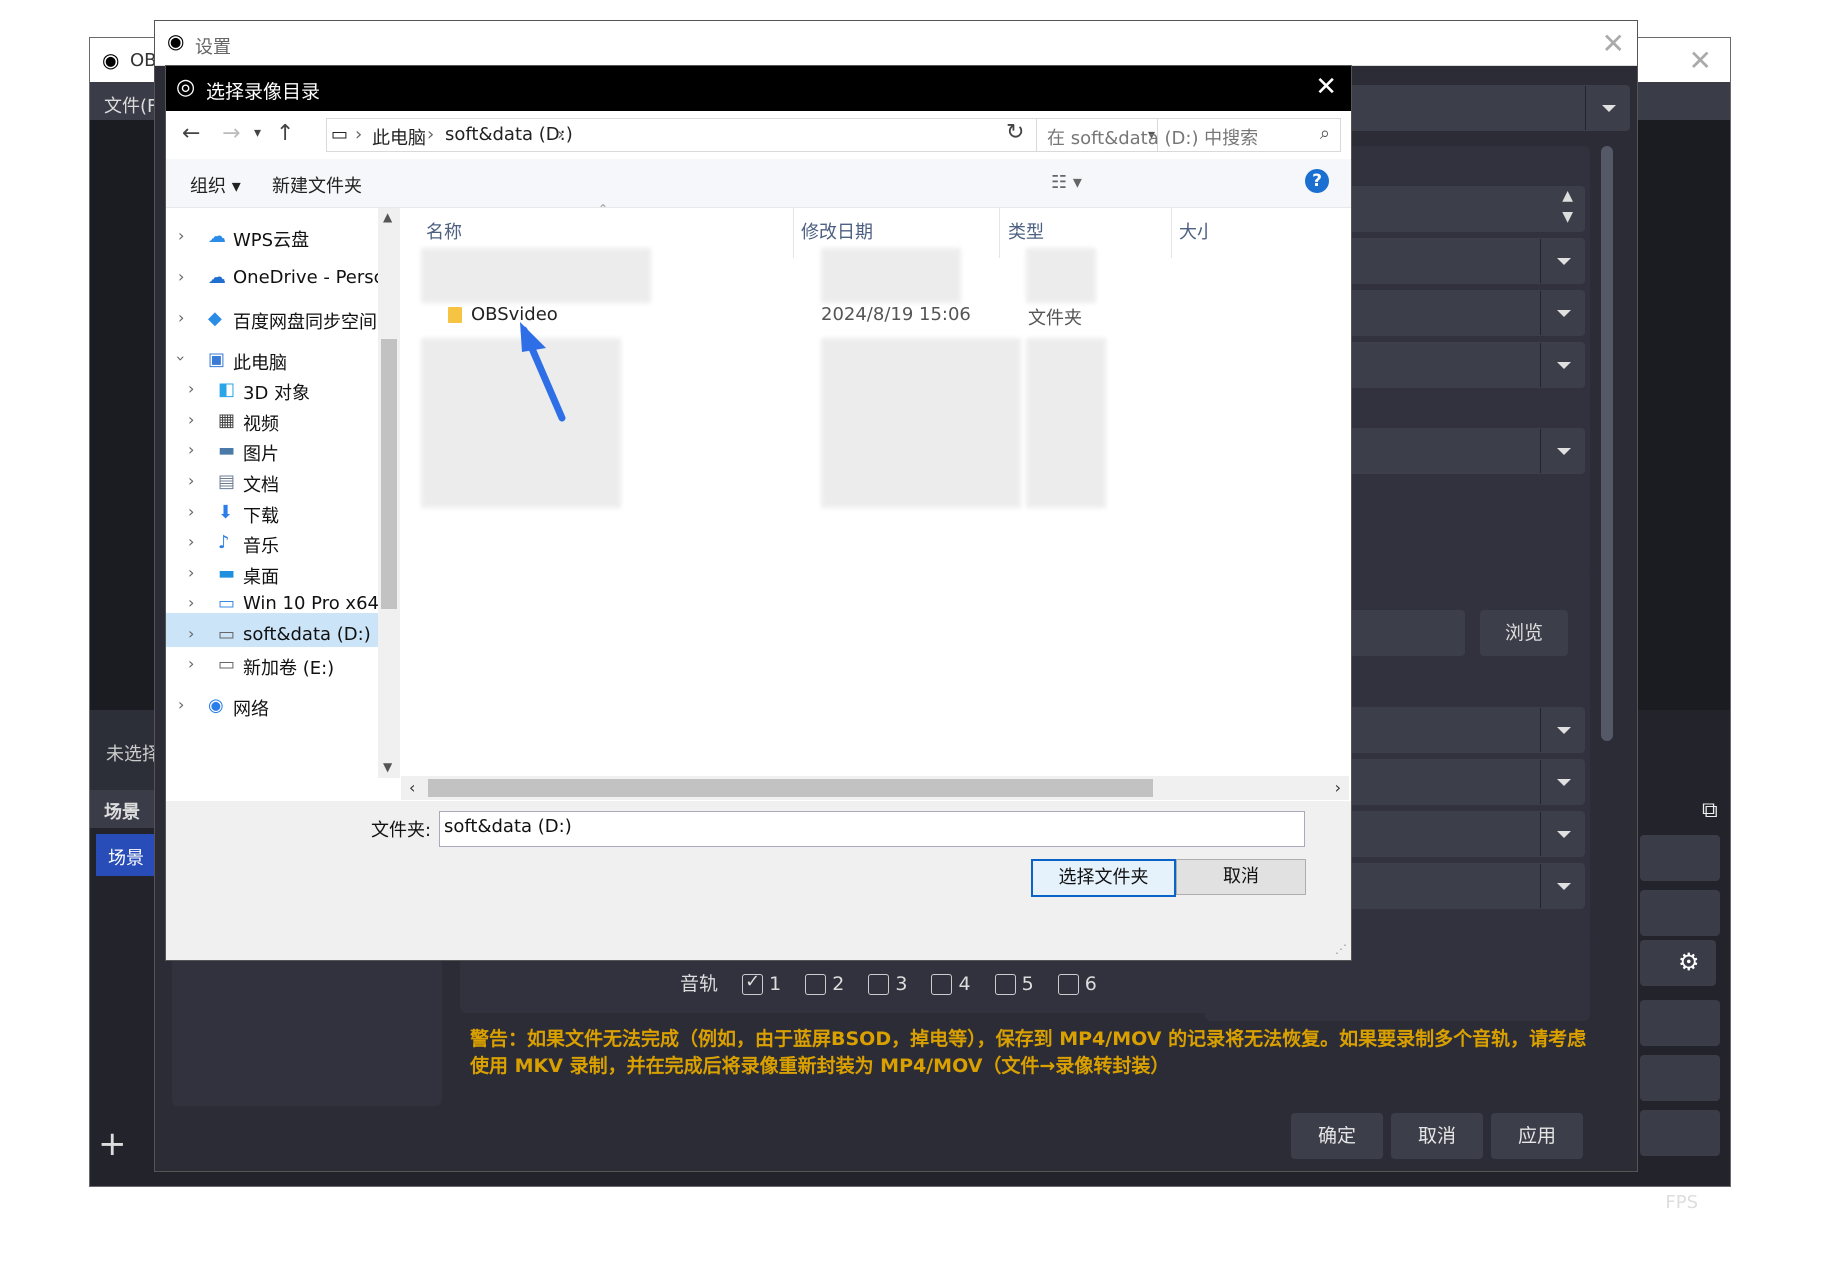  Describe the element at coordinates (263, 92) in the screenshot. I see `dialog-title: 选择录像目录` at that location.